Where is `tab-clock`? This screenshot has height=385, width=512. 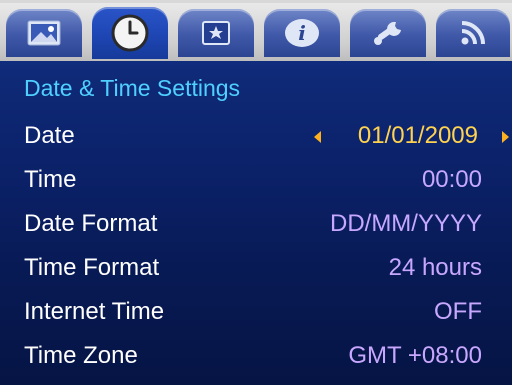
tab-clock is located at coordinates (130, 33).